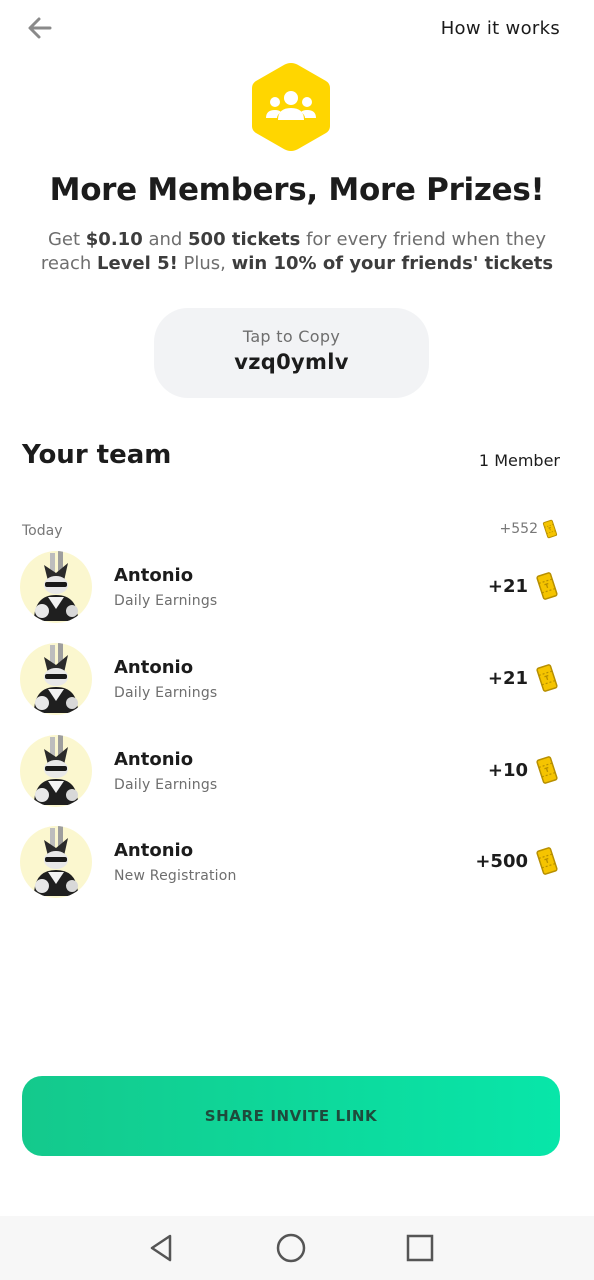 The height and width of the screenshot is (1280, 594). What do you see at coordinates (175, 876) in the screenshot?
I see `earning-type: New Registration` at bounding box center [175, 876].